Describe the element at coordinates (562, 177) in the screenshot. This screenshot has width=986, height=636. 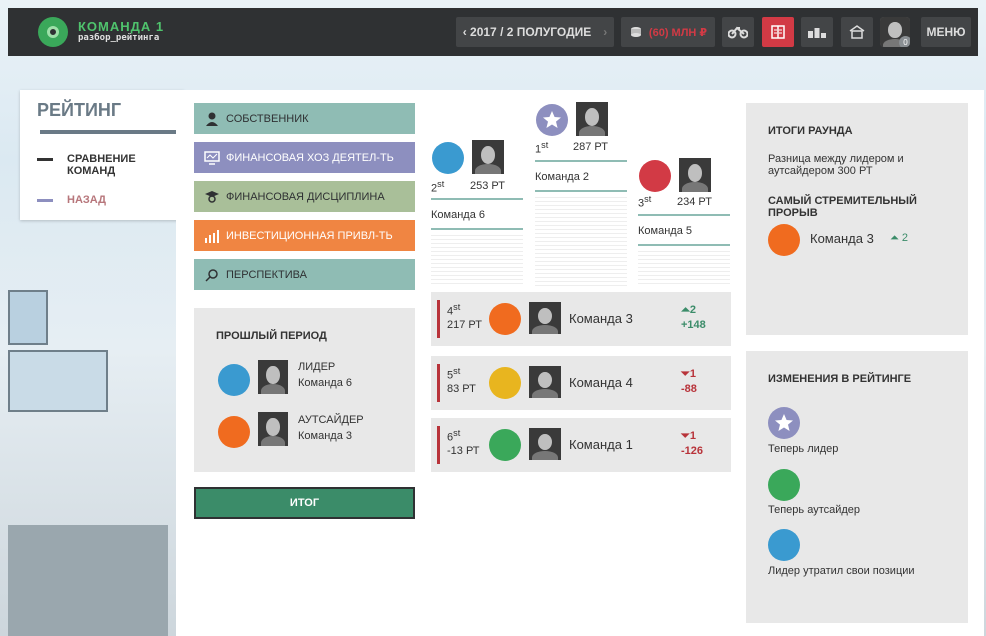
I see `podium-1-team: Команда 2` at that location.